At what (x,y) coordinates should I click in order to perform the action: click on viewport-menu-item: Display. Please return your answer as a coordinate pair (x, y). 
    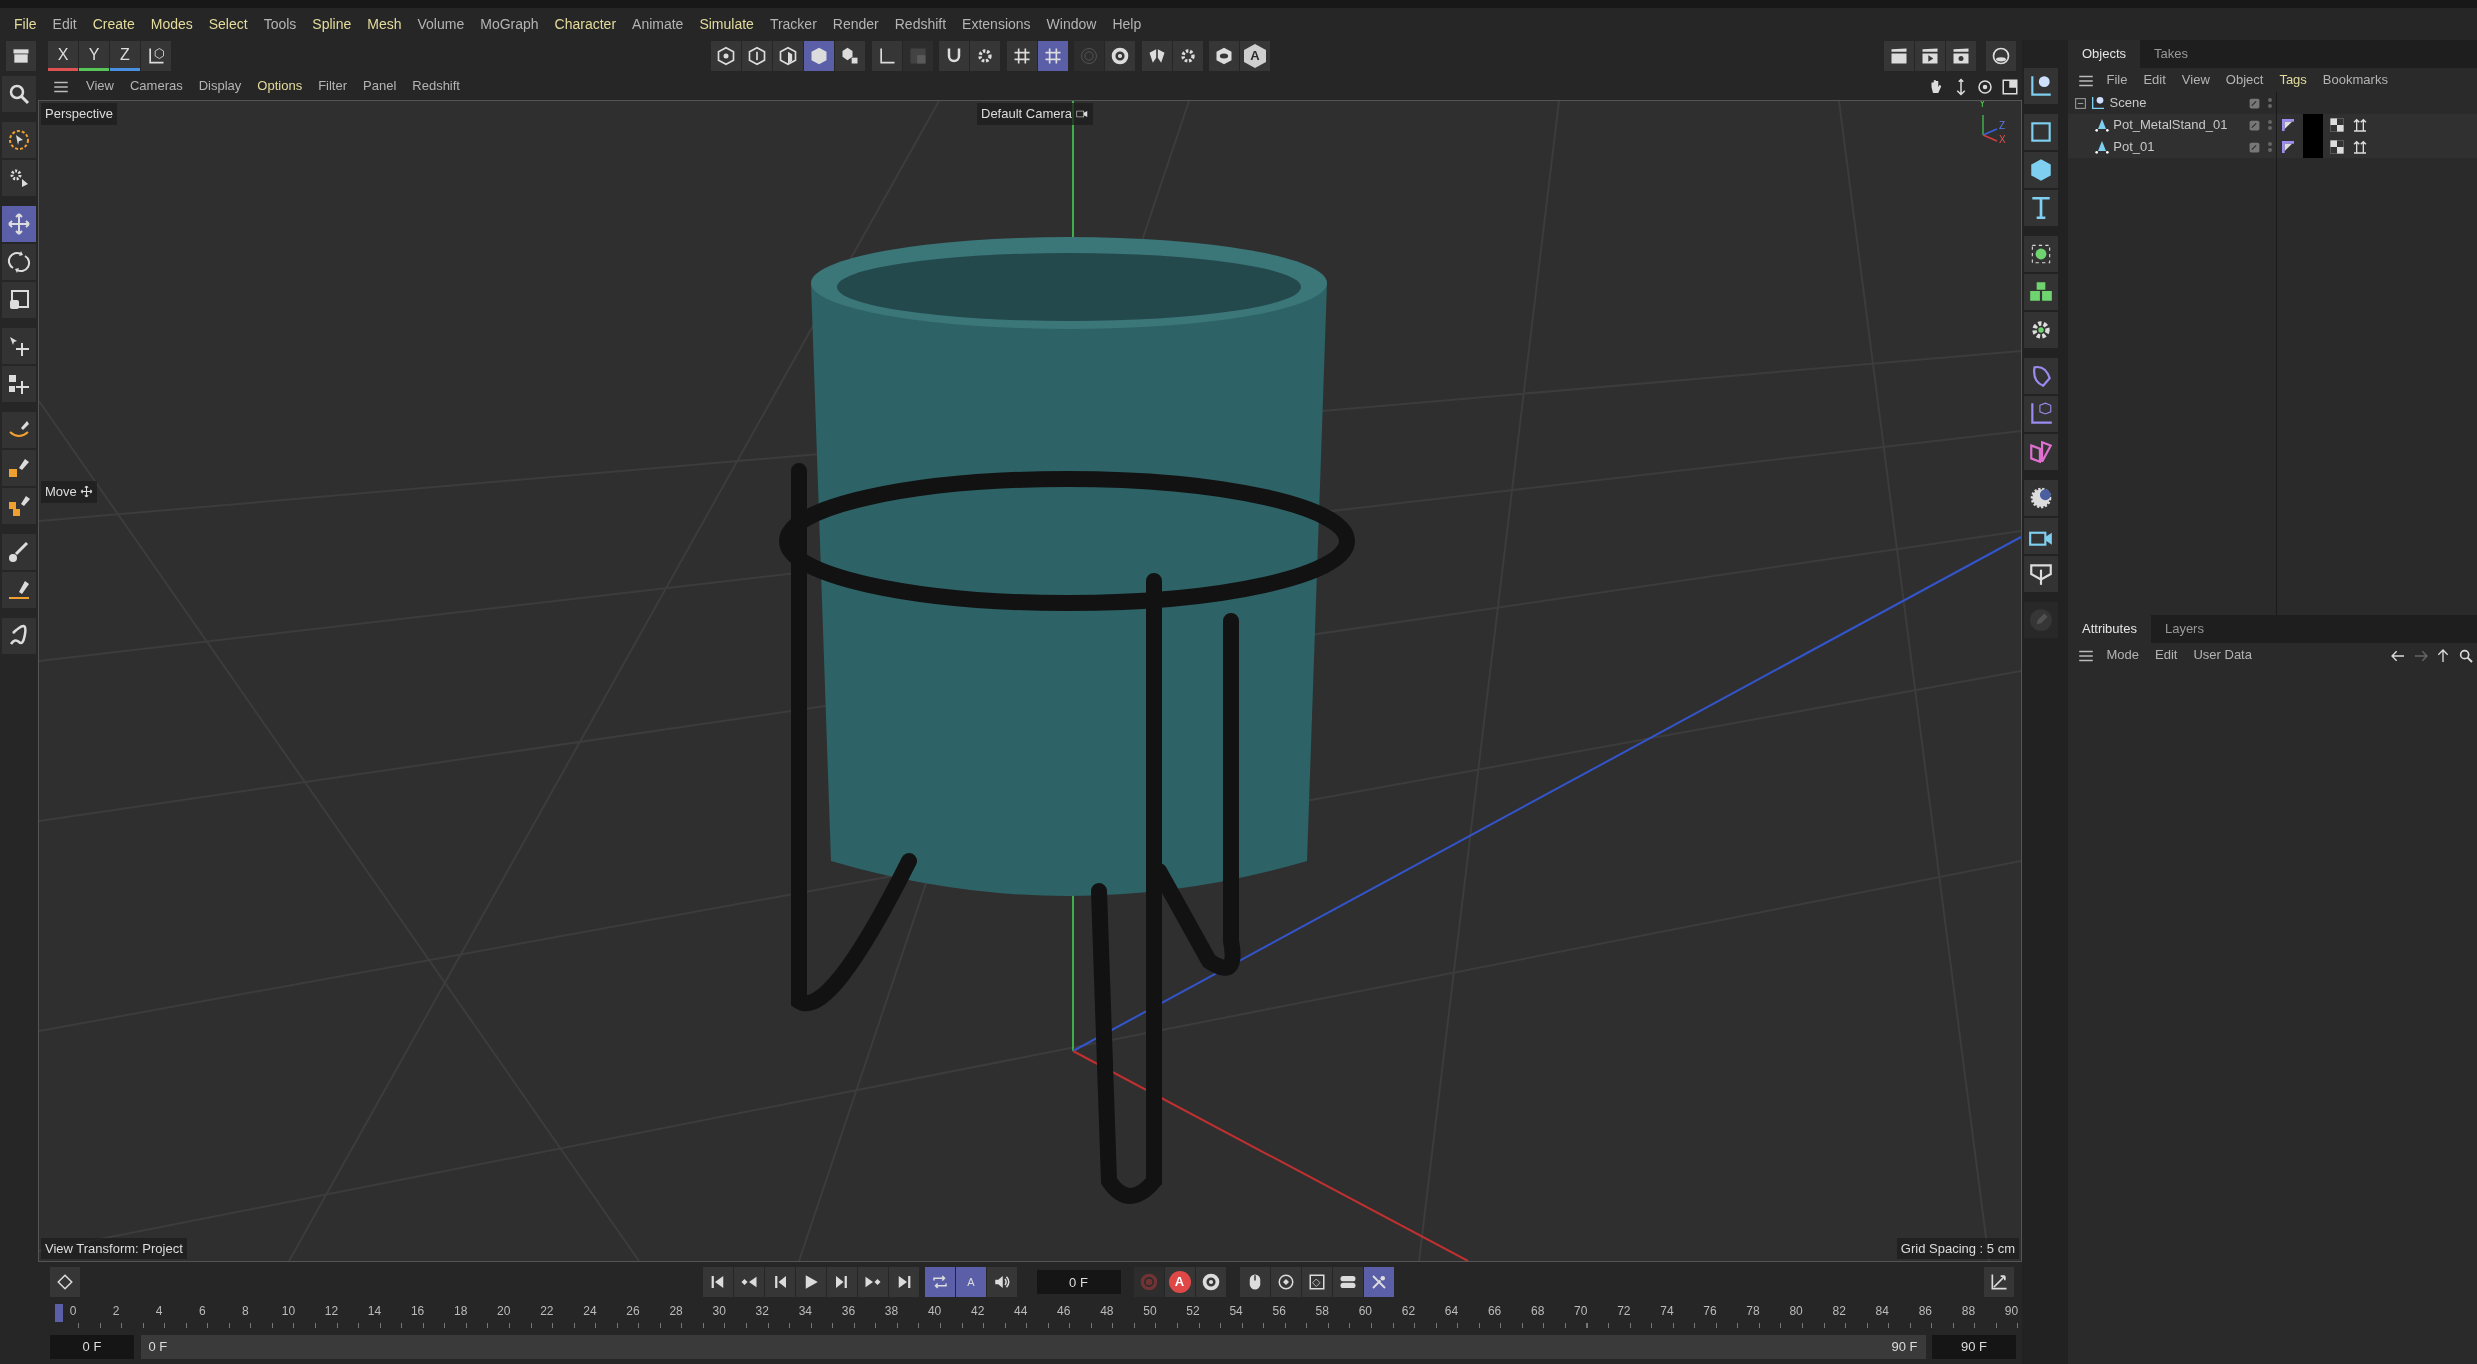
    Looking at the image, I should click on (220, 86).